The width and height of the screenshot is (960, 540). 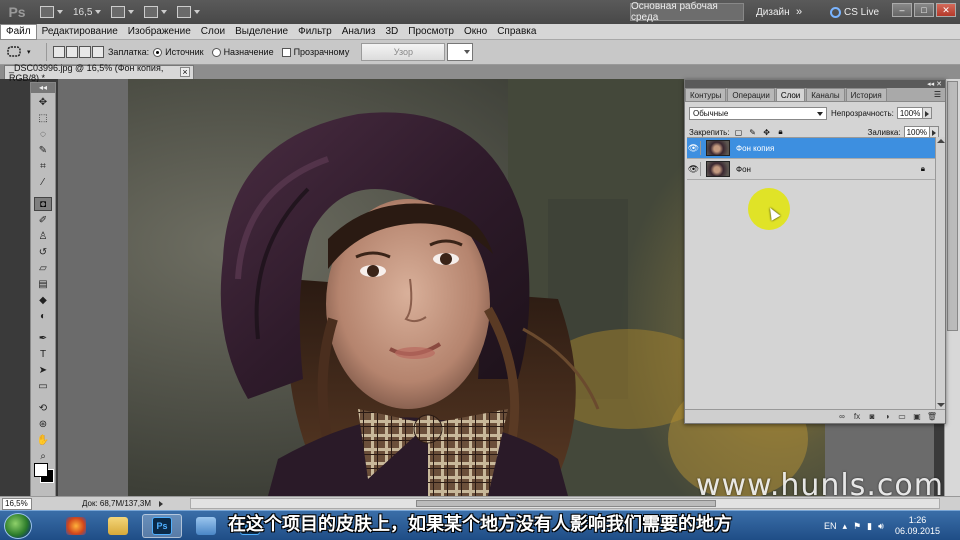 I want to click on blur-tool-icon: ◆, so click(x=43, y=300).